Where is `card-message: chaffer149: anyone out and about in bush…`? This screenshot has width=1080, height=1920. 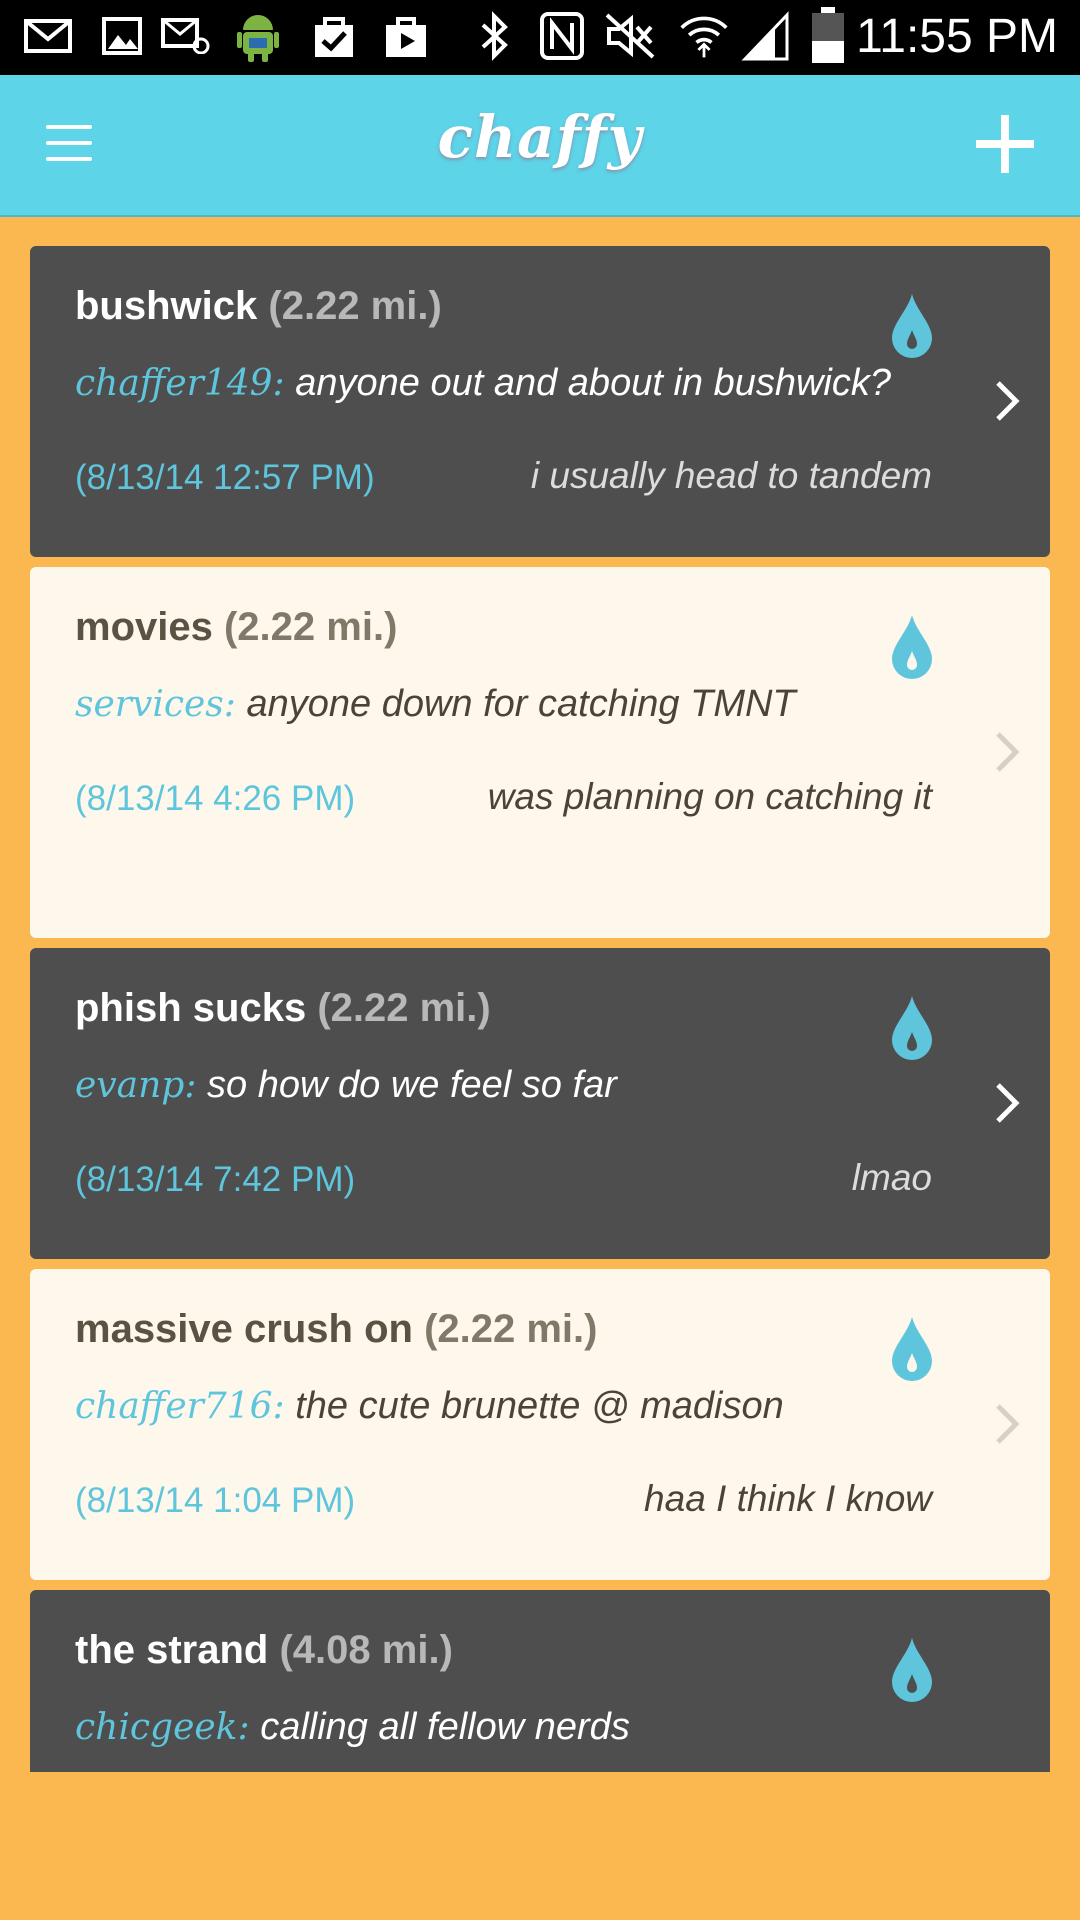
card-message: chaffer149: anyone out and about in bush… is located at coordinates (483, 383).